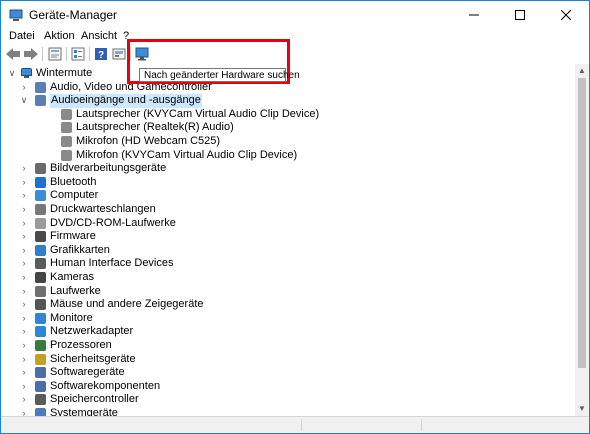  I want to click on driver-button, so click(119, 54).